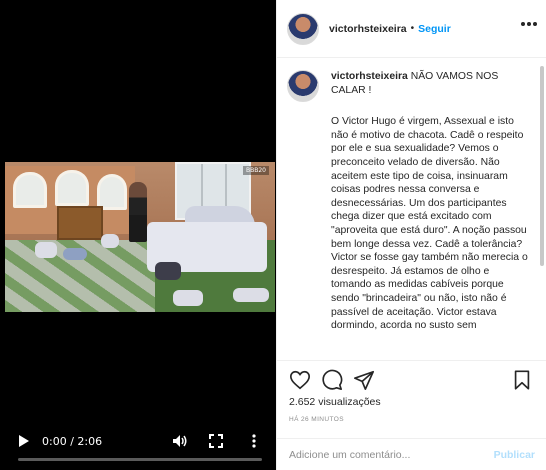 This screenshot has height=470, width=546. What do you see at coordinates (434, 29) in the screenshot?
I see `follow-button: Seguir` at bounding box center [434, 29].